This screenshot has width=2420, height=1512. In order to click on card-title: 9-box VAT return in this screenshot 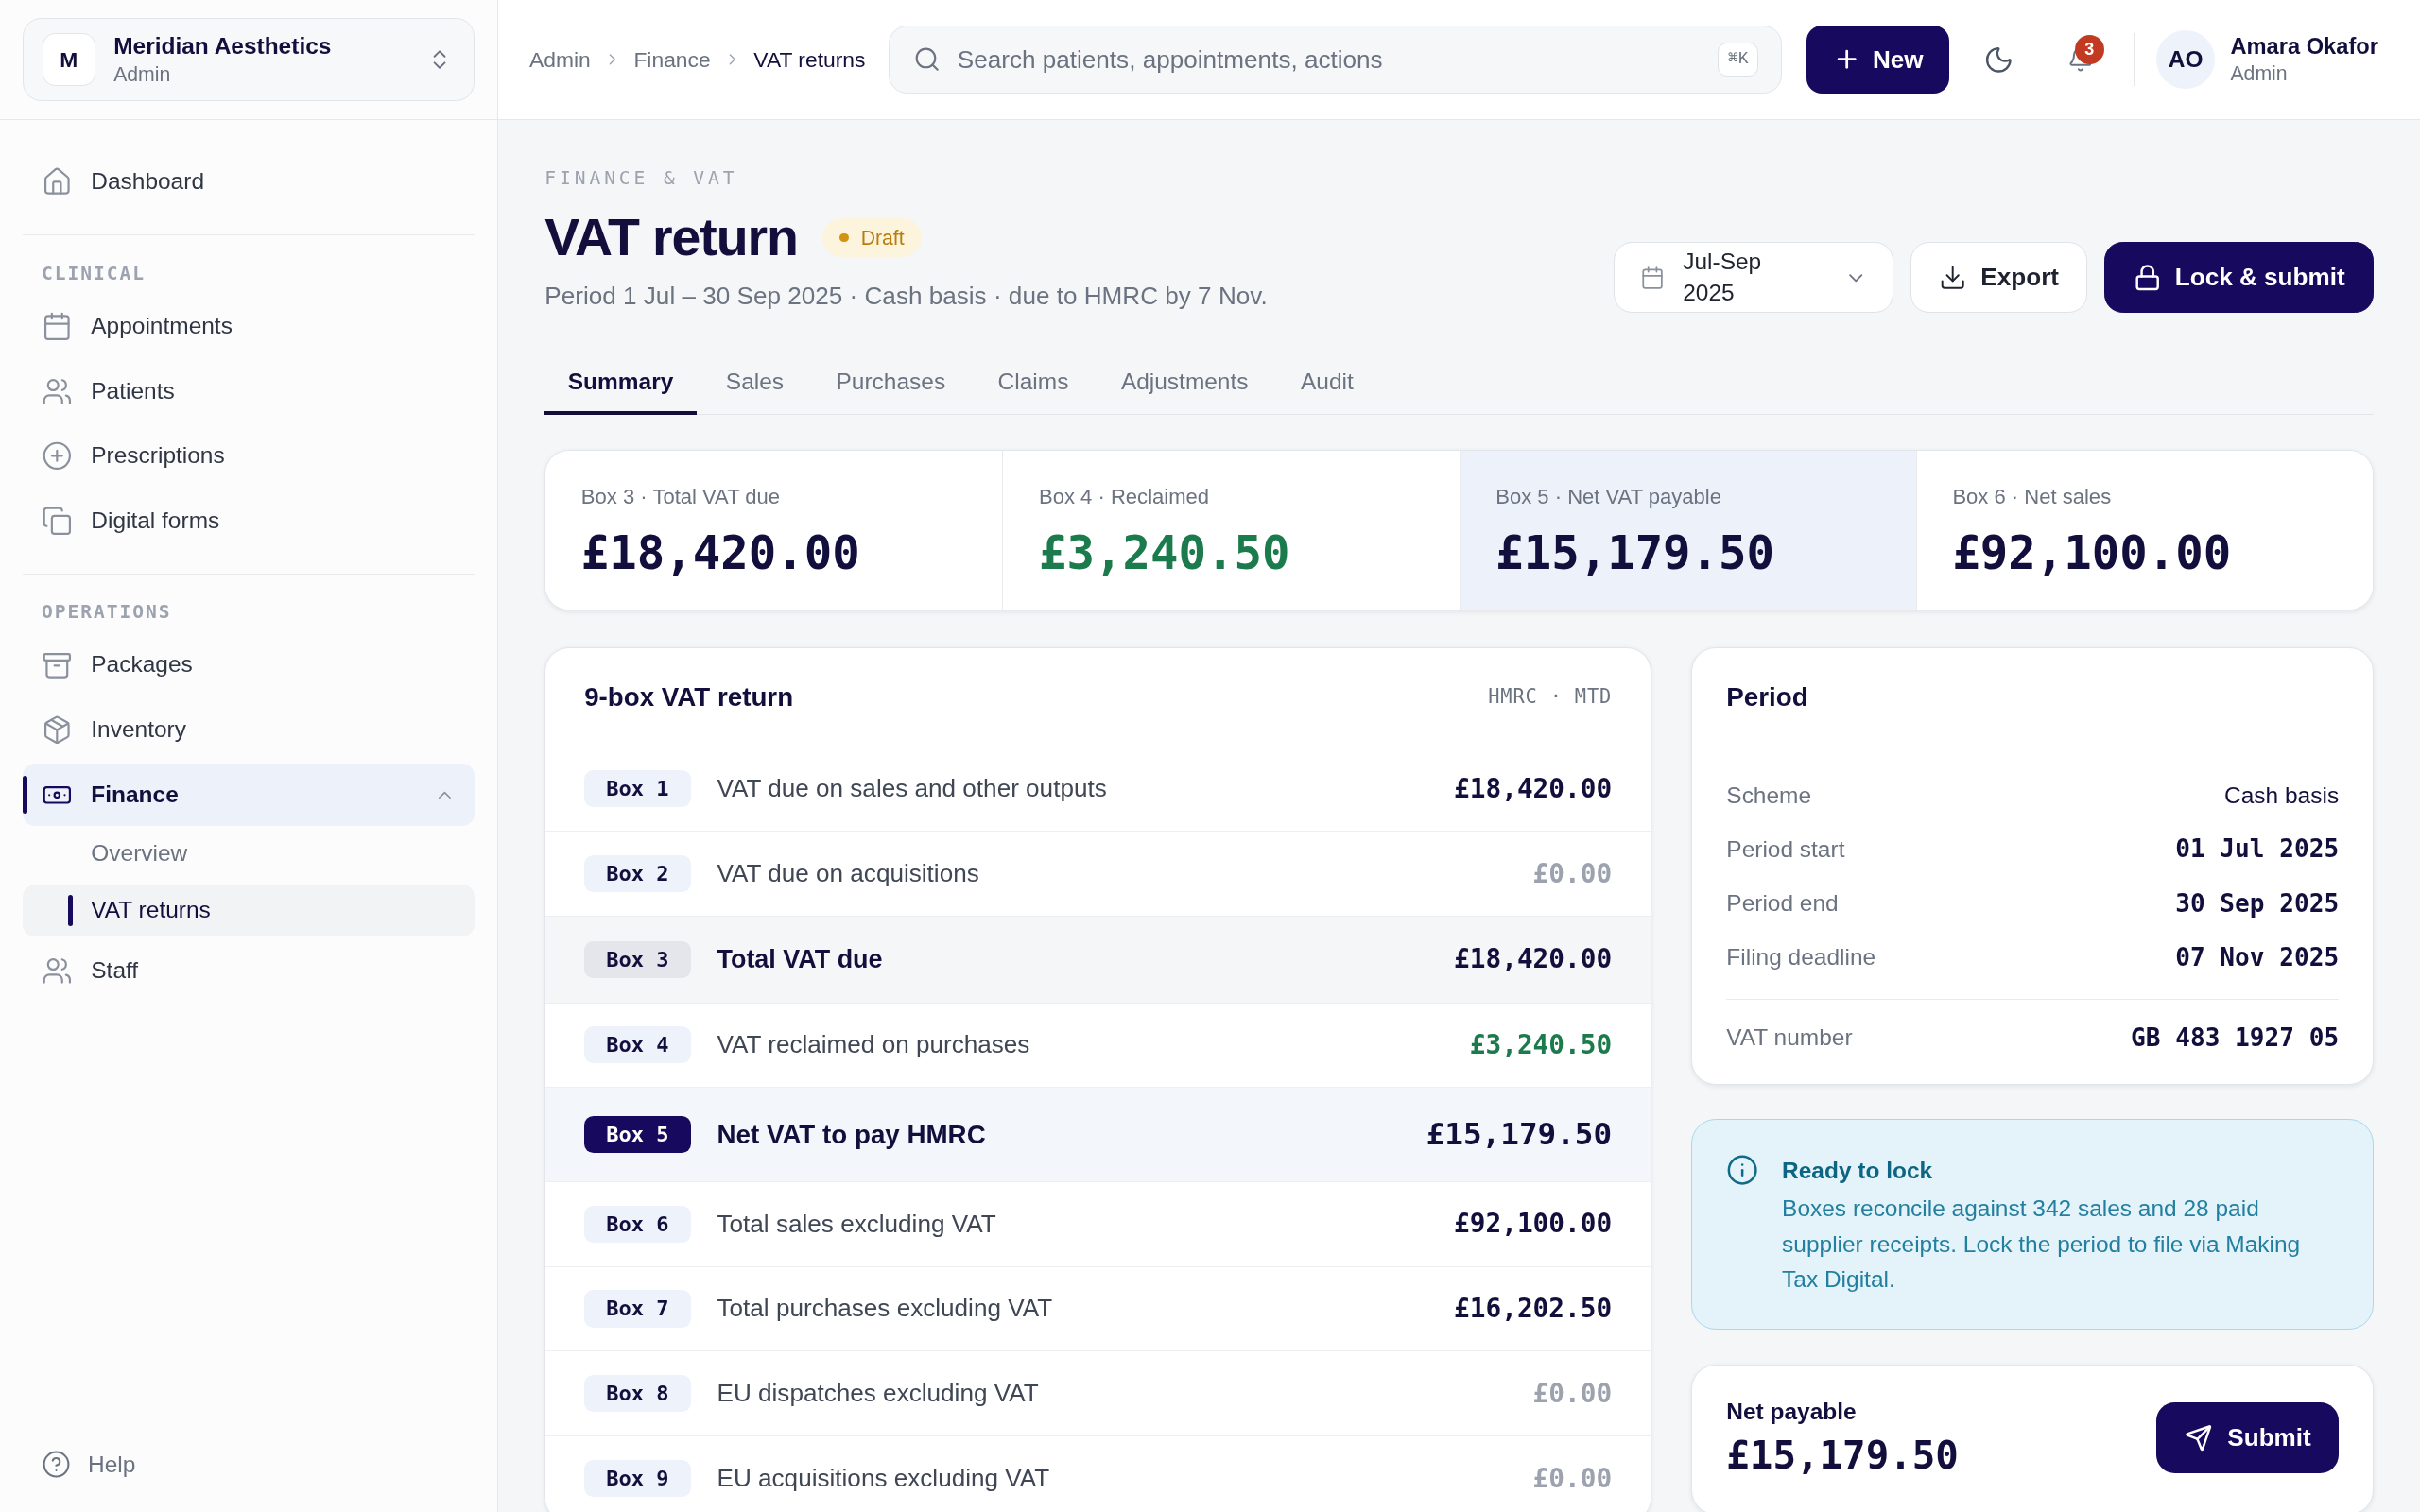, I will do `click(689, 696)`.